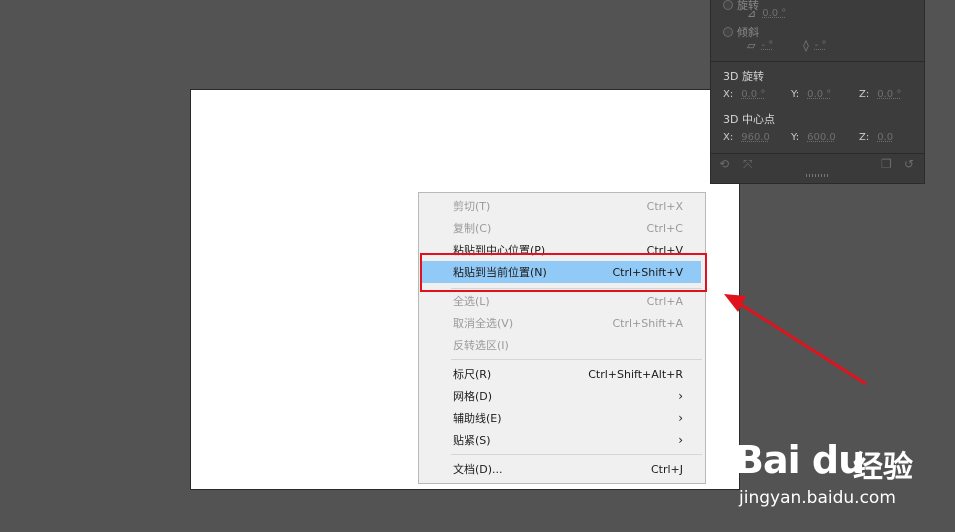 This screenshot has height=532, width=955. I want to click on baidu-jingyan-watermark: Bai du 经验 jingyan.baidu.com, so click(842, 475).